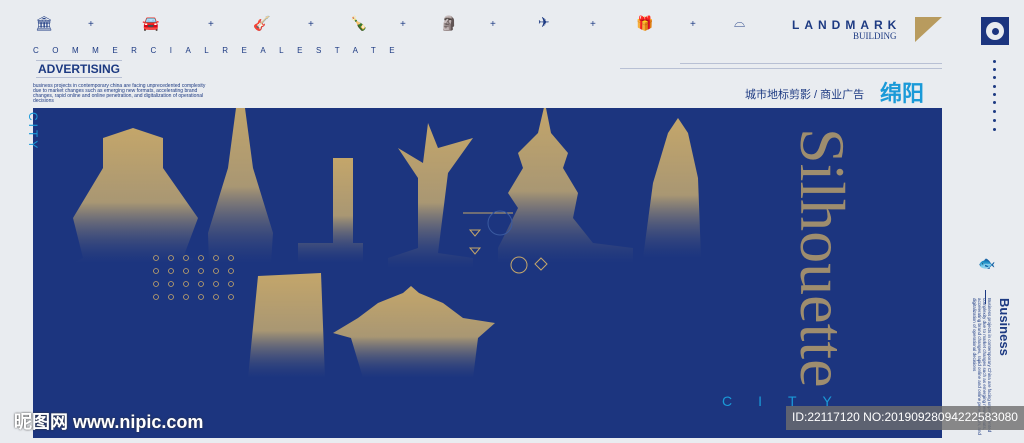  What do you see at coordinates (240, 178) in the screenshot?
I see `tower-silhouette` at bounding box center [240, 178].